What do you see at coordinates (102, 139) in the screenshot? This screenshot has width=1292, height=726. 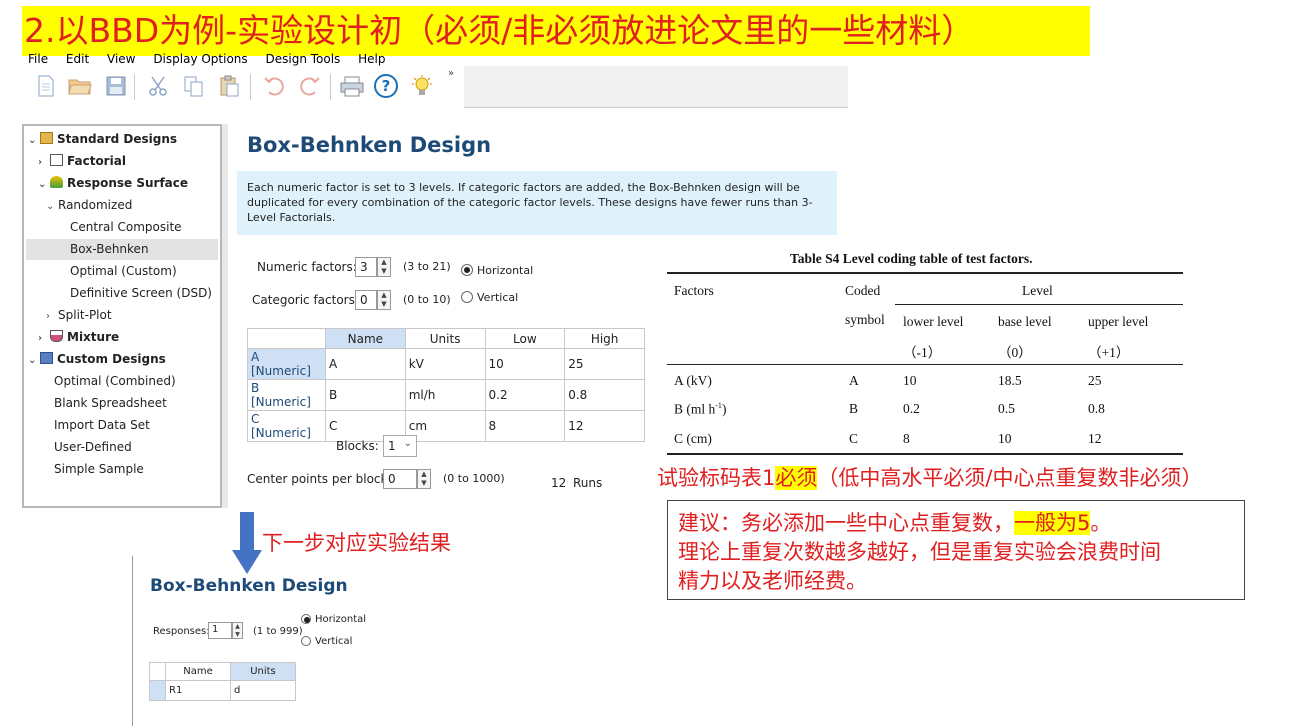 I see `tree-standard-designs: ⌄ Standard Designs` at bounding box center [102, 139].